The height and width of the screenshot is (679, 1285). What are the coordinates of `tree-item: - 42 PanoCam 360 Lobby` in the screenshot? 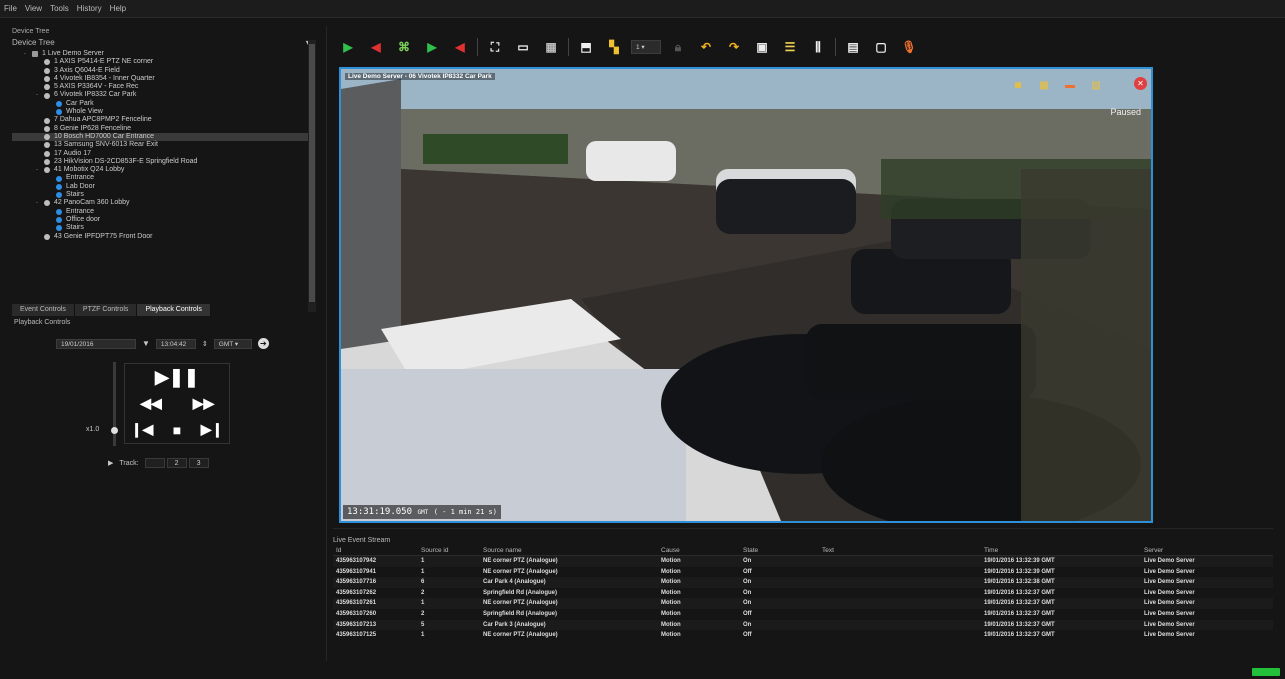 It's located at (162, 203).